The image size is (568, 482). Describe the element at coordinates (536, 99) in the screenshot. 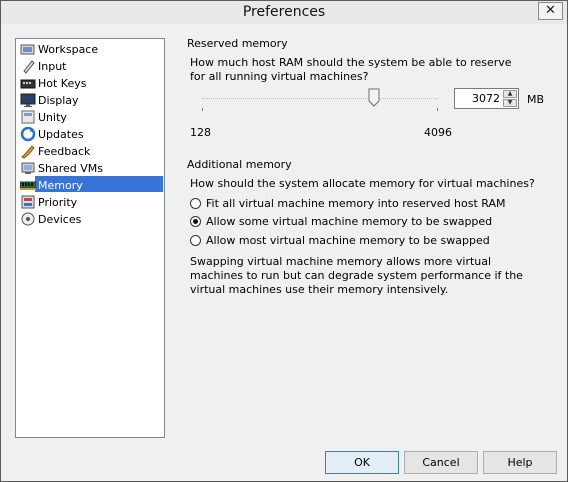

I see `memory-unit-label: MB` at that location.